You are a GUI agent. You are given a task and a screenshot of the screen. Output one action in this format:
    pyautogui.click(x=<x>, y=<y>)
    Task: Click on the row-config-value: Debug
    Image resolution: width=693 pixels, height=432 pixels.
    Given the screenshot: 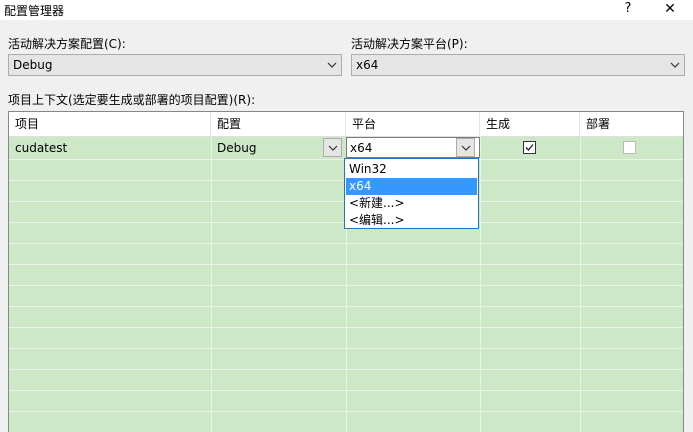 What is the action you would take?
    pyautogui.click(x=237, y=148)
    